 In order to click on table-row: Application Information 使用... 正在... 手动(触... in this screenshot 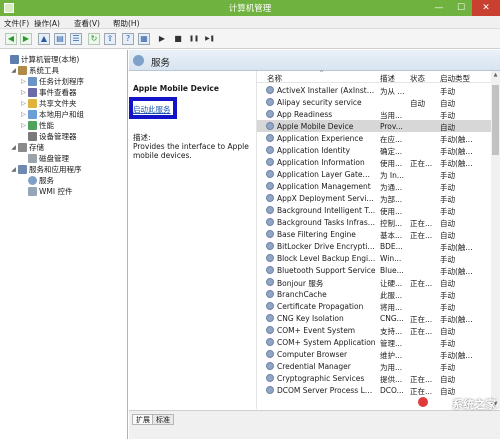, I will do `click(374, 162)`.